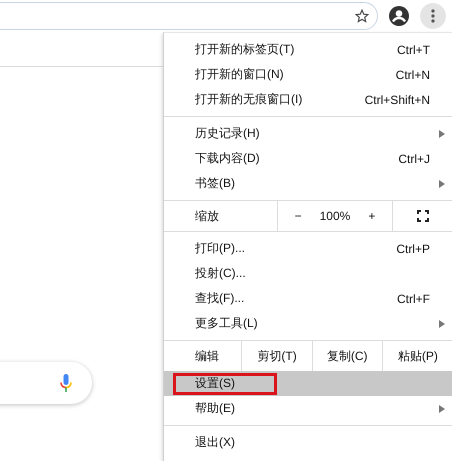 The image size is (452, 461). I want to click on menu-item: 打开新的标签页(T) Ctrl+T, so click(308, 49).